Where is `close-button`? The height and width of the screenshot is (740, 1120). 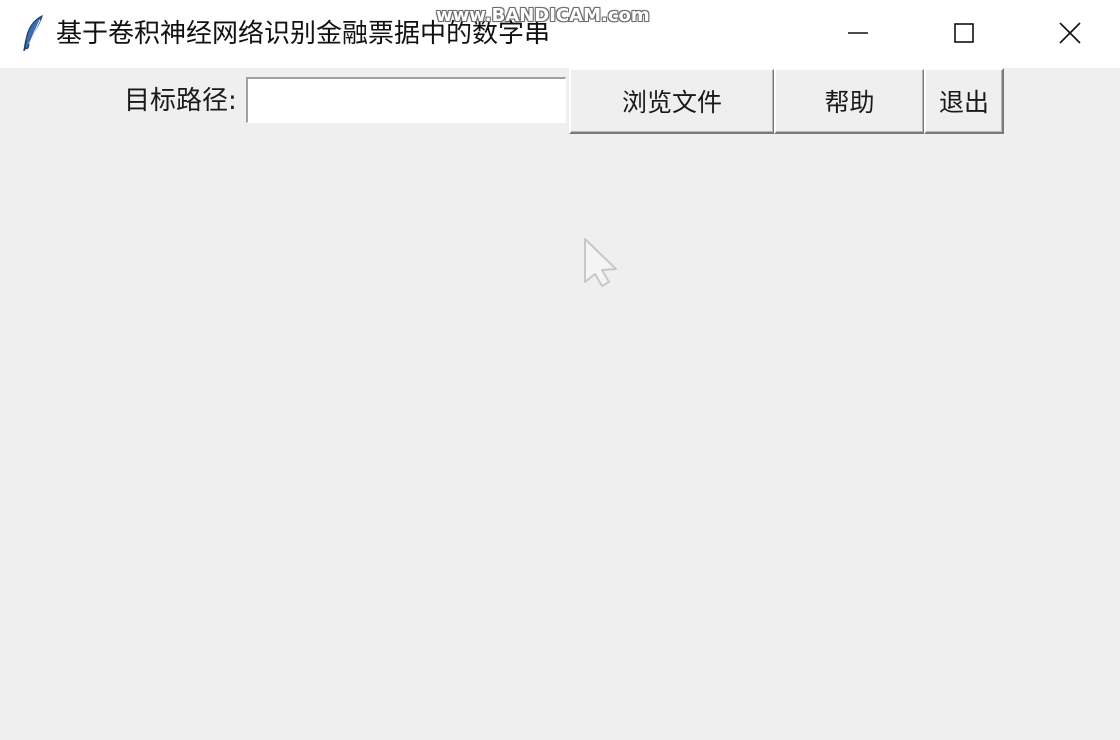
close-button is located at coordinates (1070, 33).